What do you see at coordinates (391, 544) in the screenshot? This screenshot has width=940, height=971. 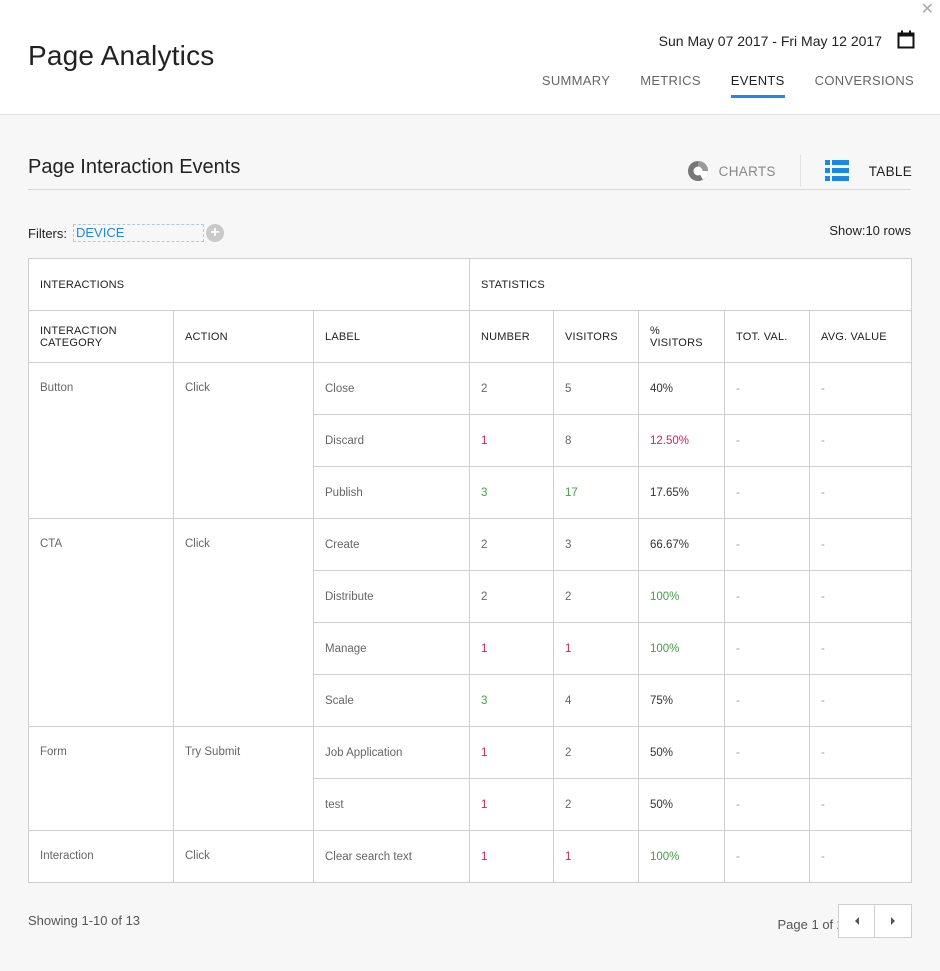 I see `label-cell: Create` at bounding box center [391, 544].